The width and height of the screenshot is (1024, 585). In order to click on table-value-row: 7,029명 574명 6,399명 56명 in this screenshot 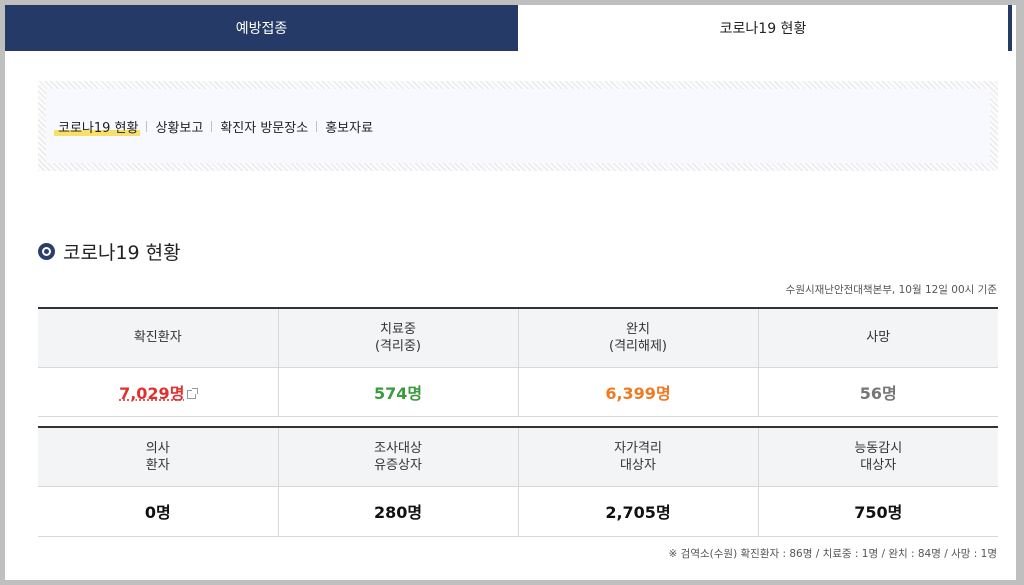, I will do `click(518, 392)`.